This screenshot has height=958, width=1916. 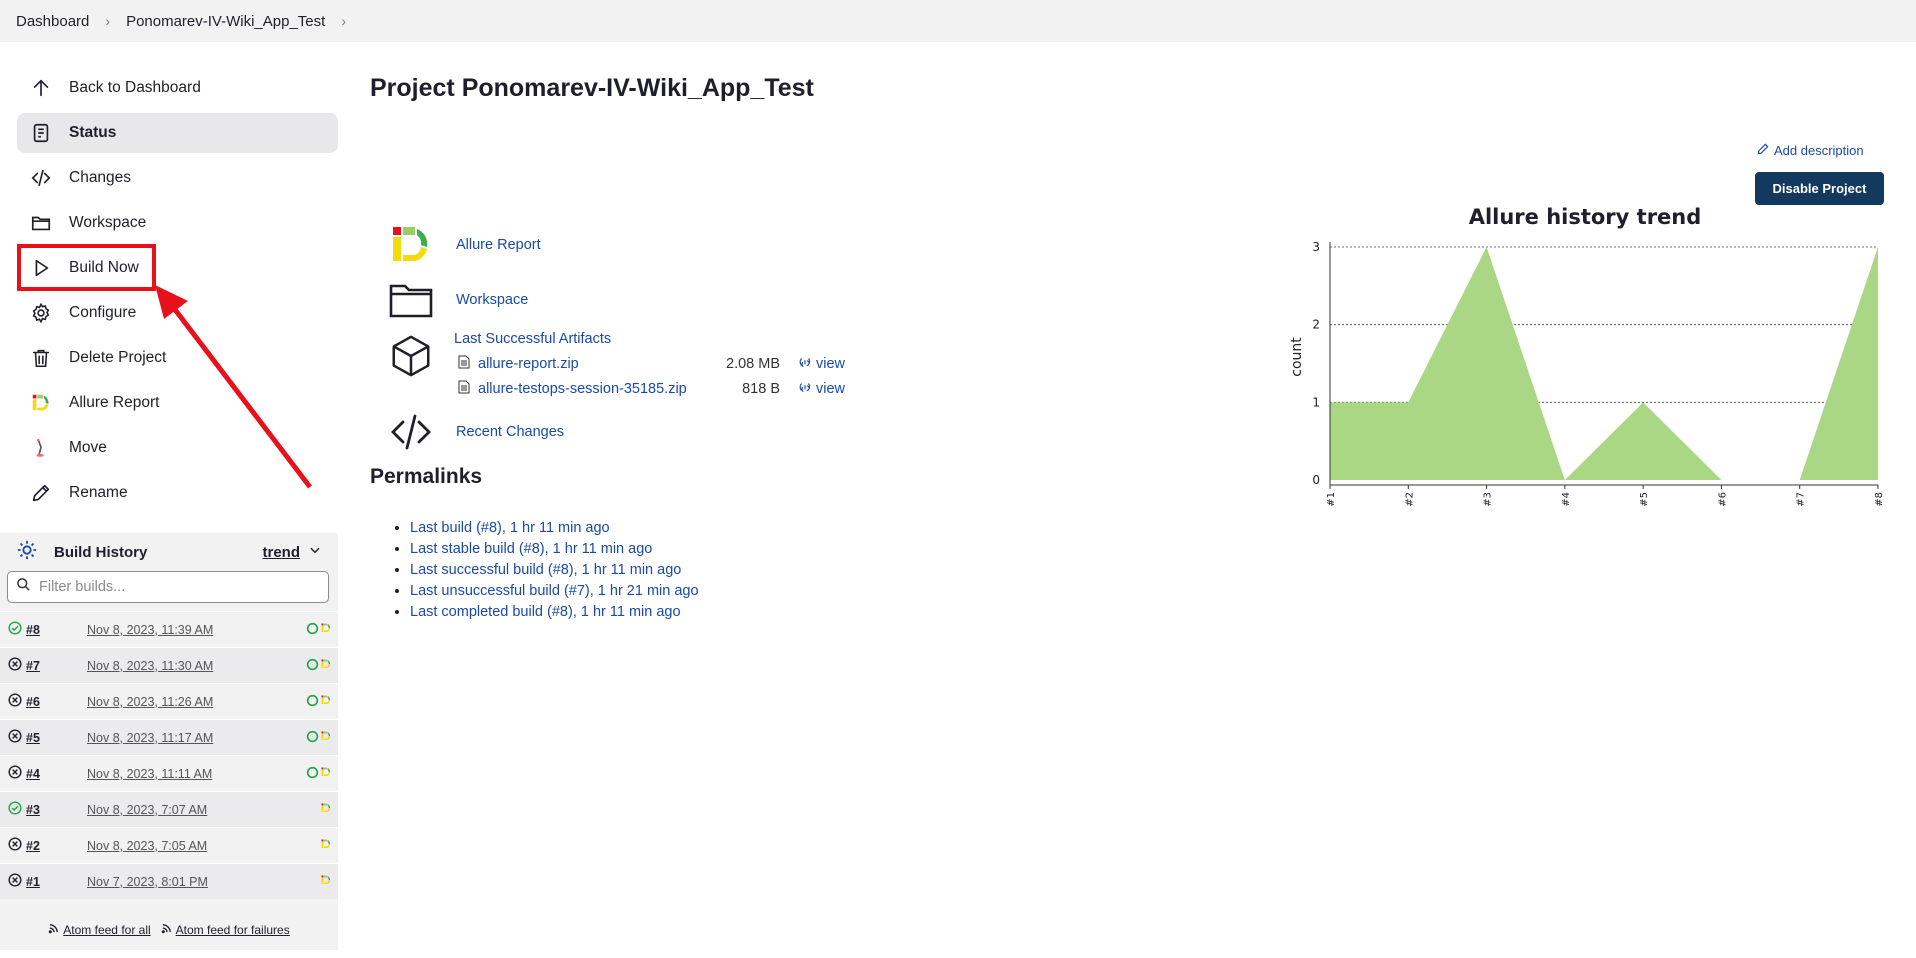 I want to click on build-number-link: #8, so click(x=56, y=630).